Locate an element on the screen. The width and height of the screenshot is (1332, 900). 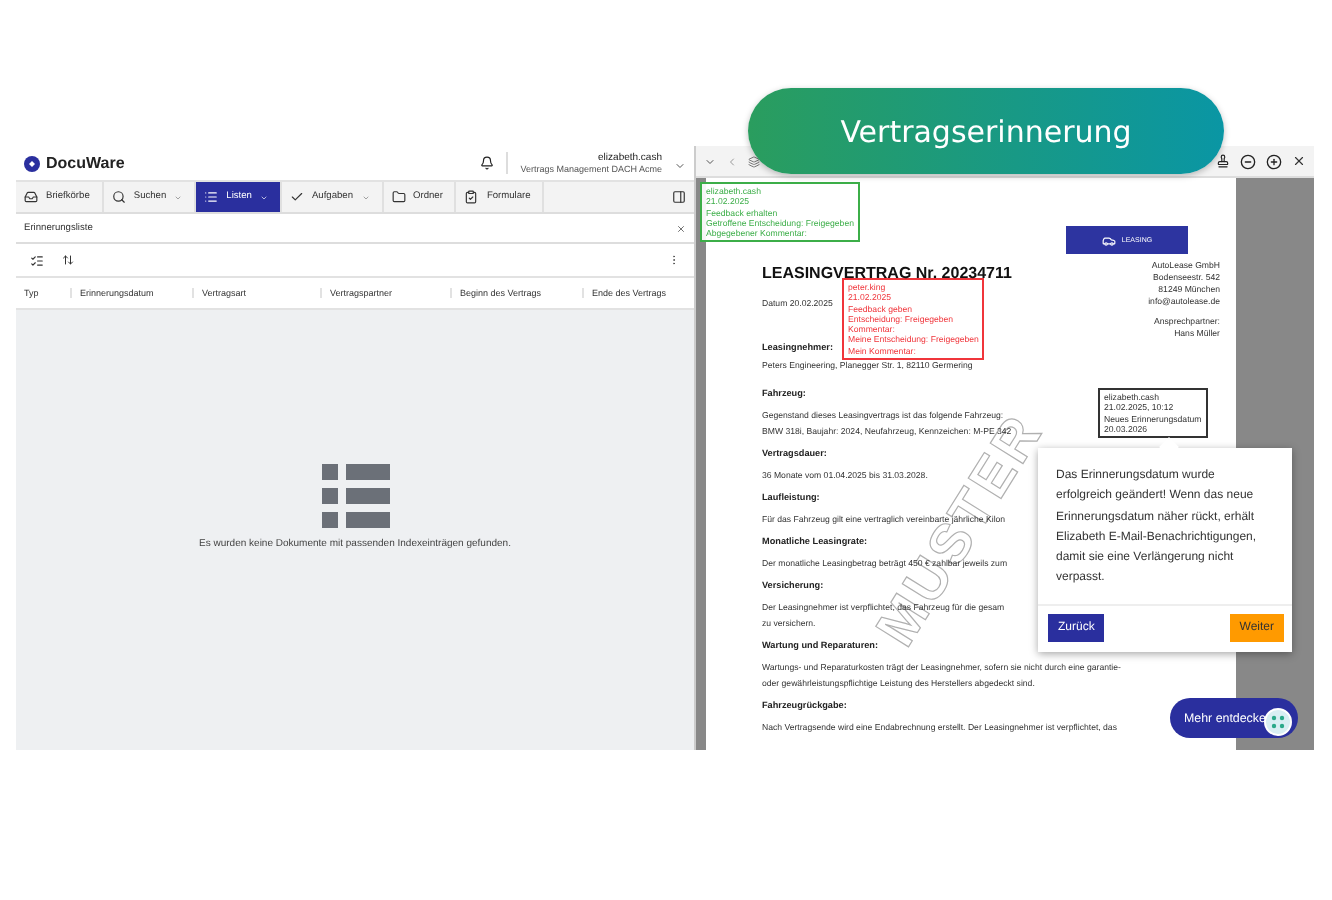
title-banner: Vertragserinnerung is located at coordinates (986, 131).